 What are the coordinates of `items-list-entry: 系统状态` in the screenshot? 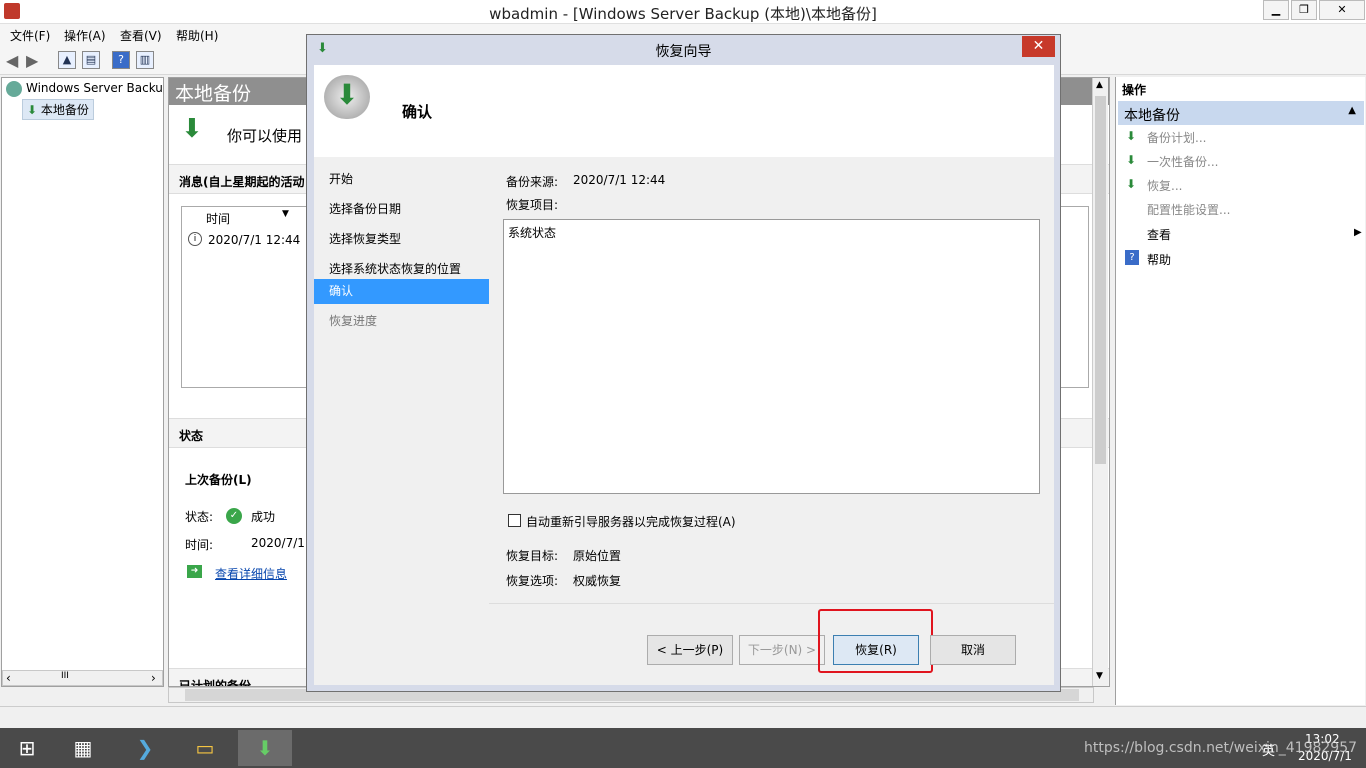 It's located at (532, 232).